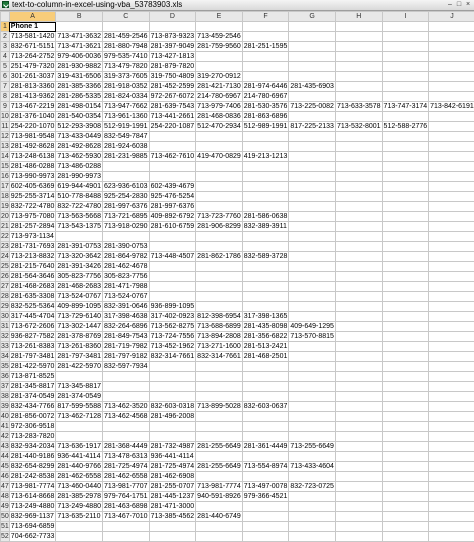 The image size is (474, 542). What do you see at coordinates (5, 227) in the screenshot?
I see `row-header: 21` at bounding box center [5, 227].